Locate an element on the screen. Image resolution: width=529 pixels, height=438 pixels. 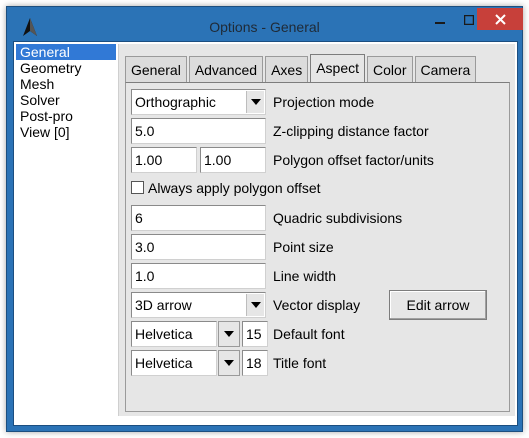
close-icon is located at coordinates (500, 19).